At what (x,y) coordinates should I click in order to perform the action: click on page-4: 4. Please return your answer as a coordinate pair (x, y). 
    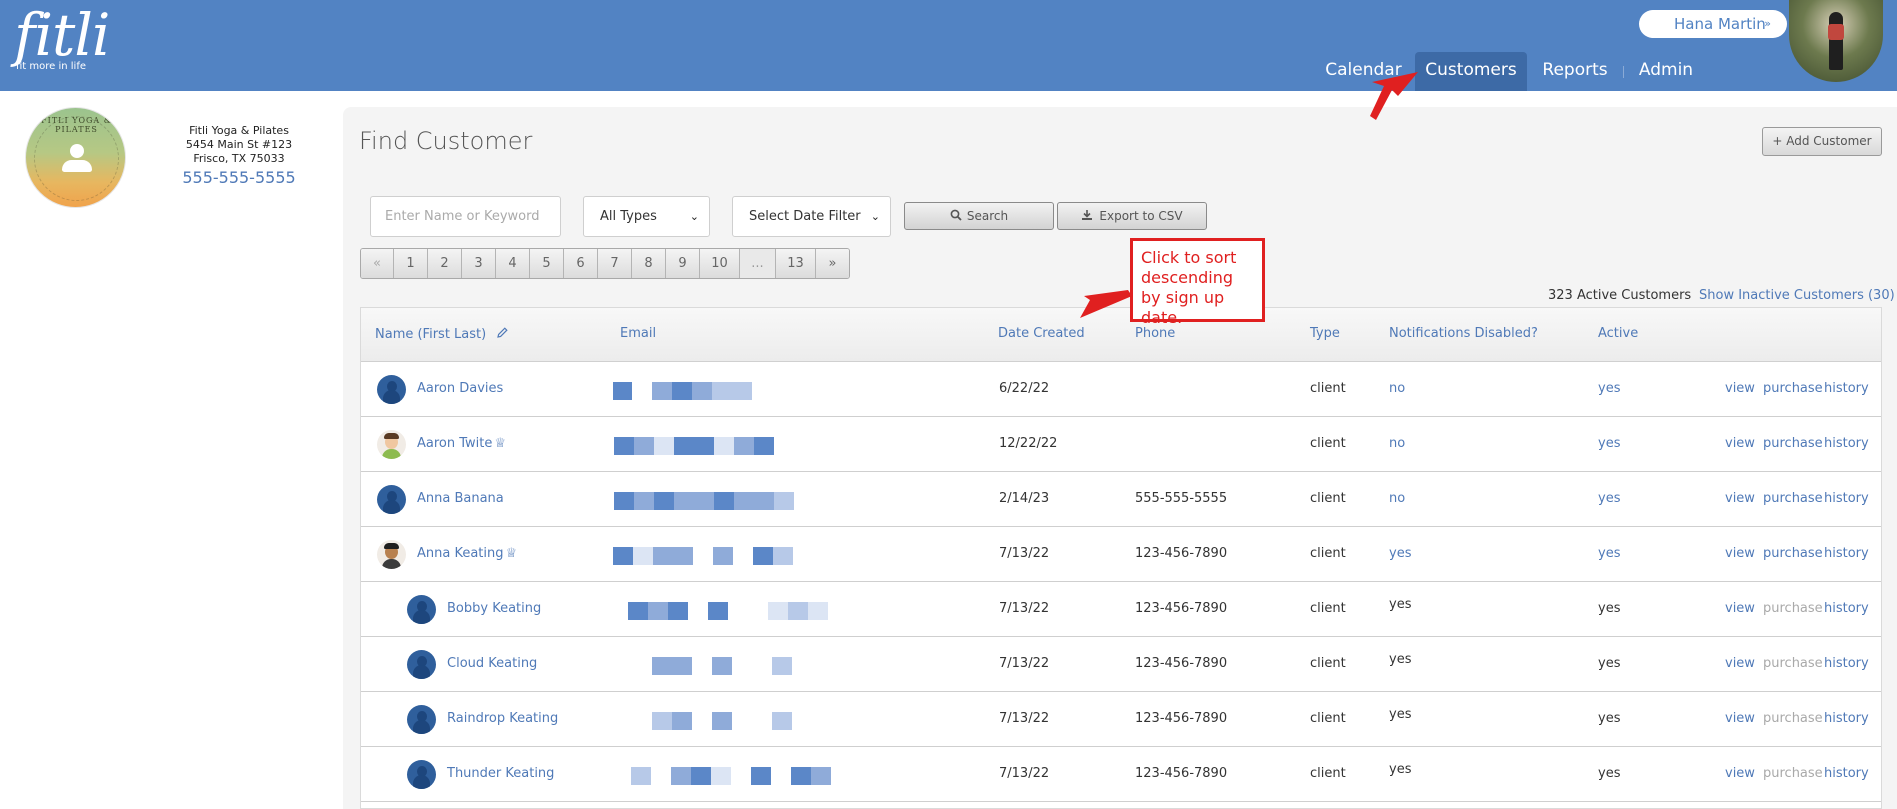
    Looking at the image, I should click on (513, 263).